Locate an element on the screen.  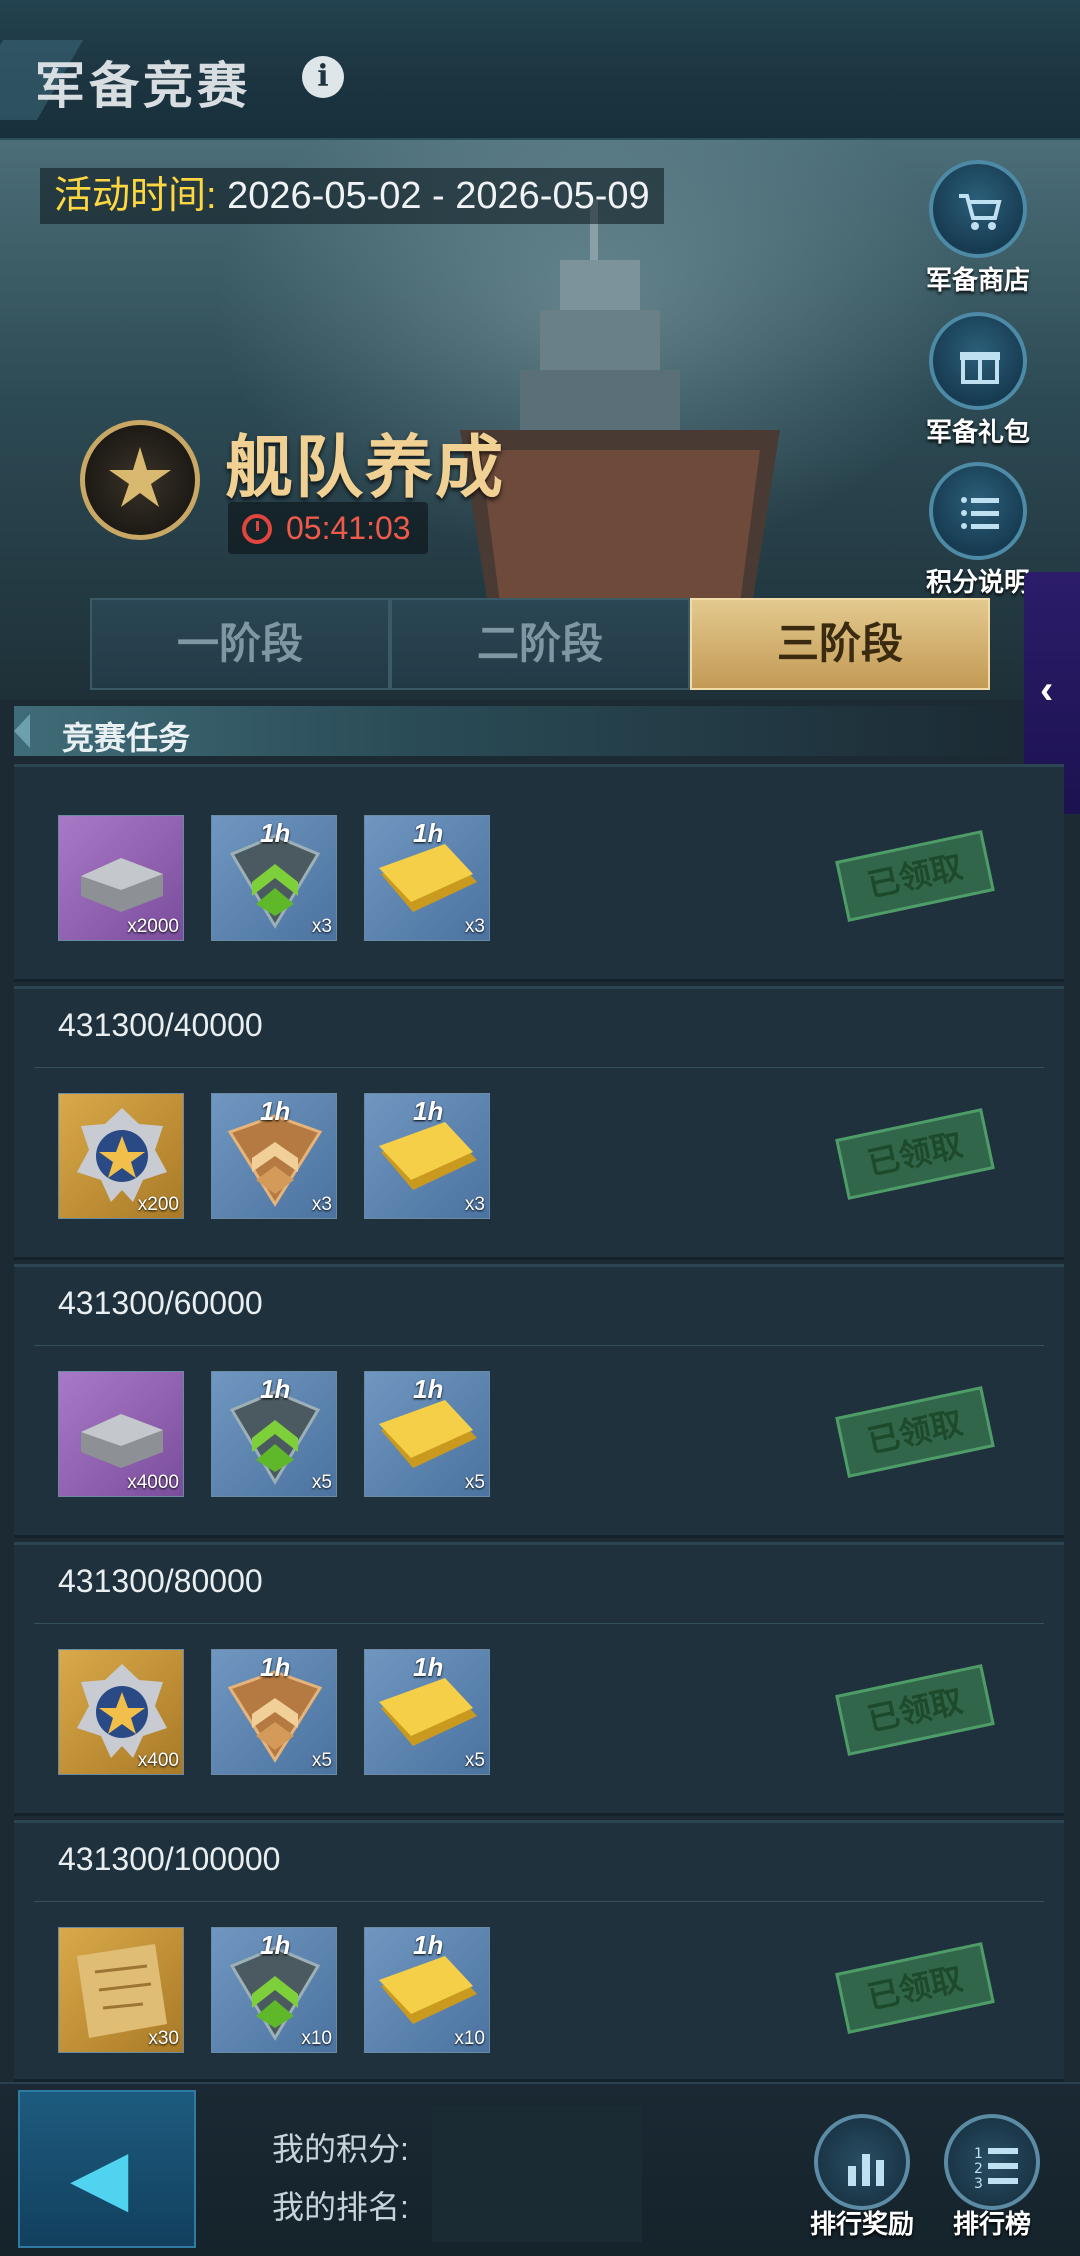
bronze-speedup-icon: 1h x5 is located at coordinates (274, 1712).